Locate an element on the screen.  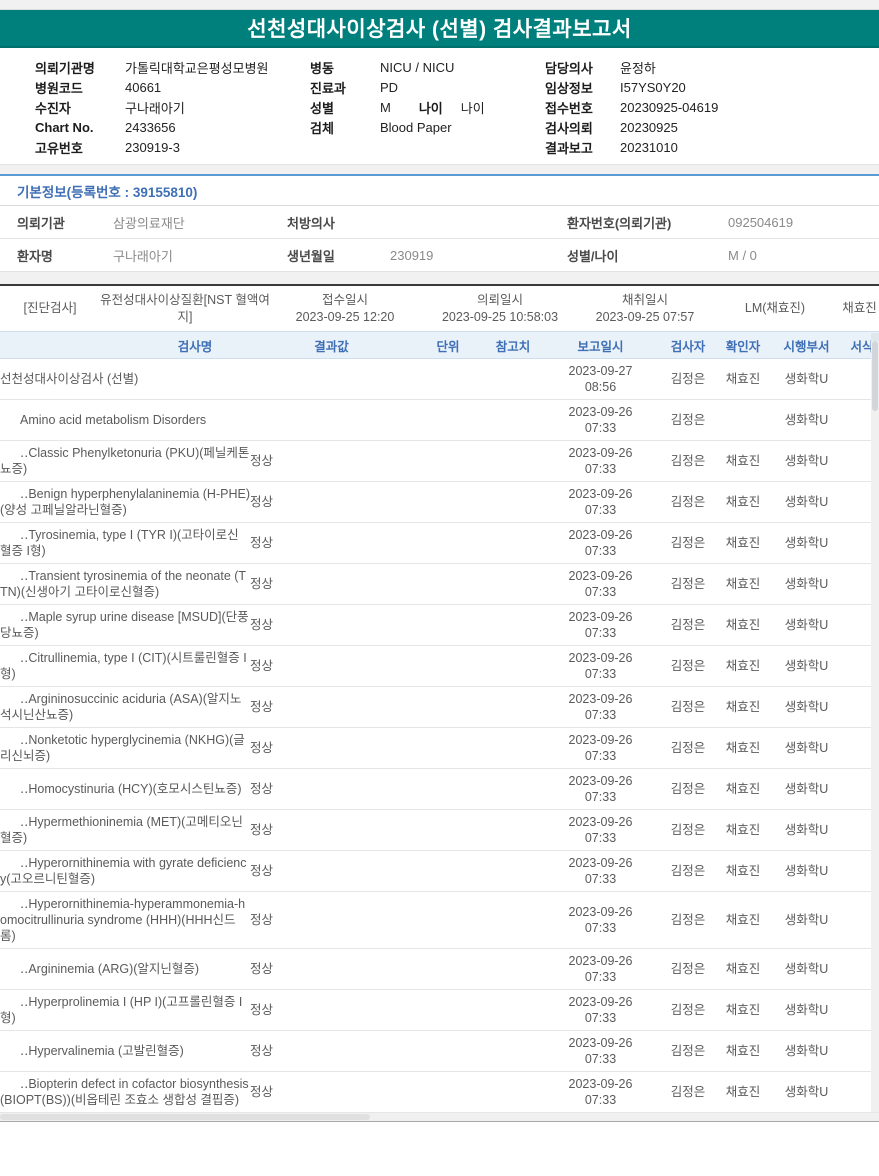
field-label: 검체 is located at coordinates (322, 128).